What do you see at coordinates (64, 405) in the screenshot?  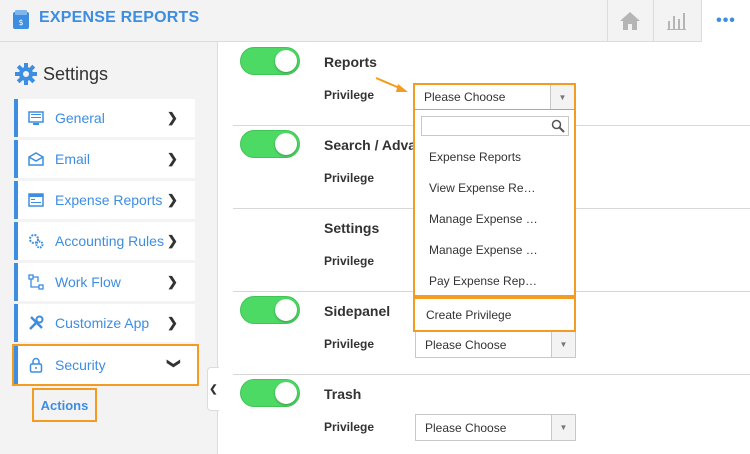 I see `sidebar-subitem-actions: Actions` at bounding box center [64, 405].